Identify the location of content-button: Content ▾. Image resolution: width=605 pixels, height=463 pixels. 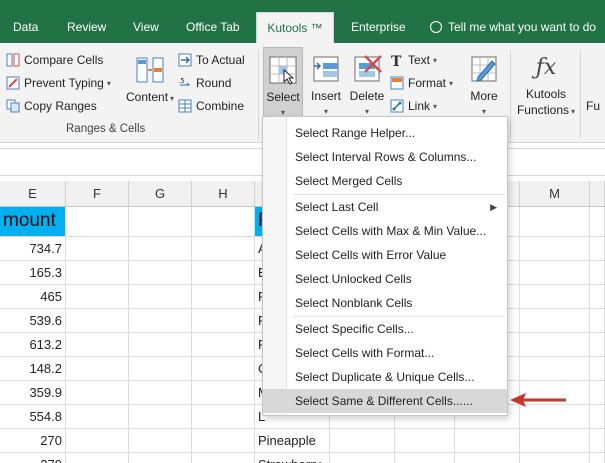
(150, 84).